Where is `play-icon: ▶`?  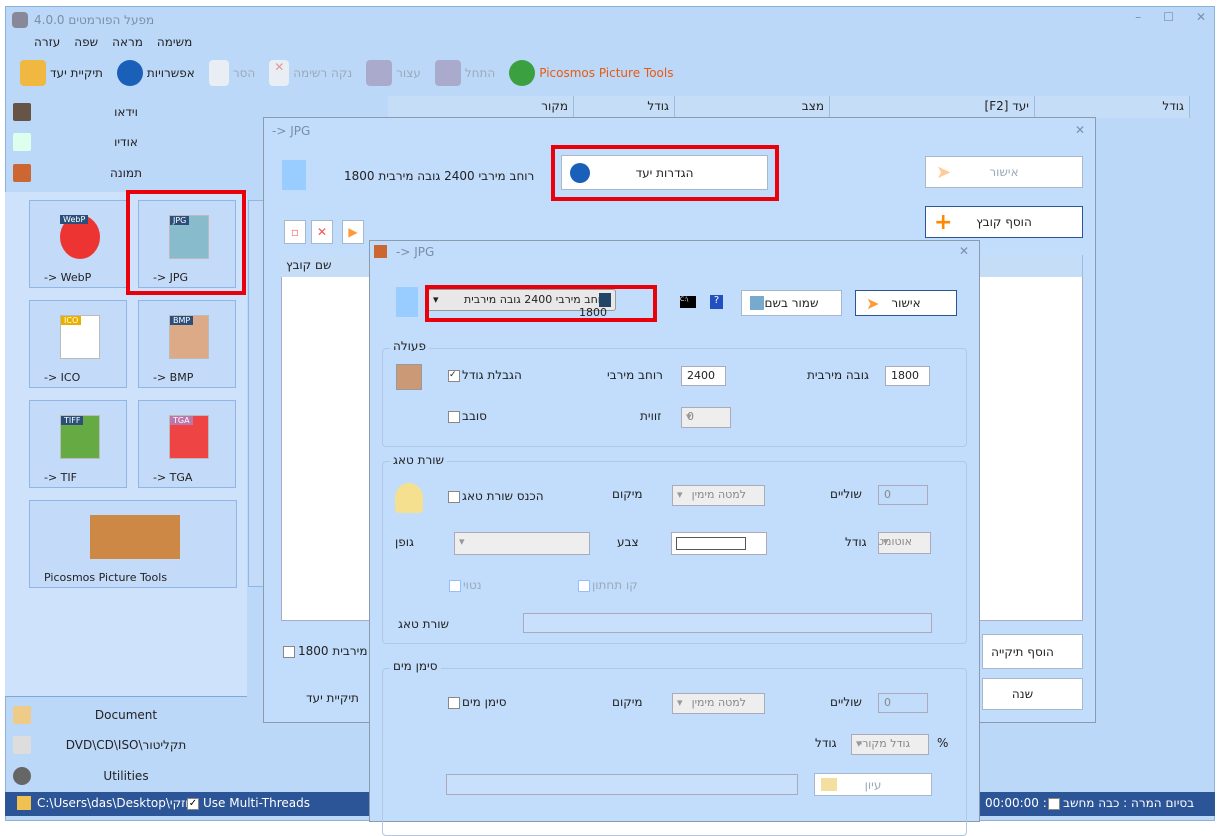 play-icon: ▶ is located at coordinates (353, 232).